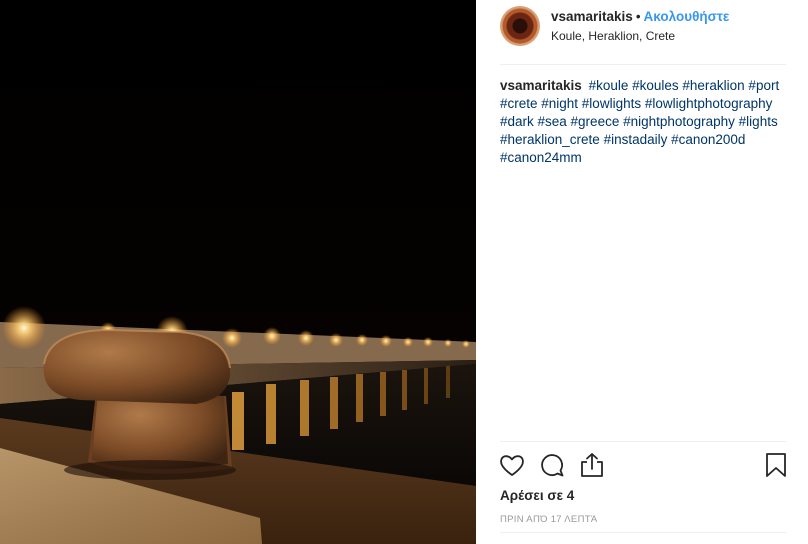 The image size is (808, 544). I want to click on location-link: Koule, Heraklion, Crete, so click(613, 36).